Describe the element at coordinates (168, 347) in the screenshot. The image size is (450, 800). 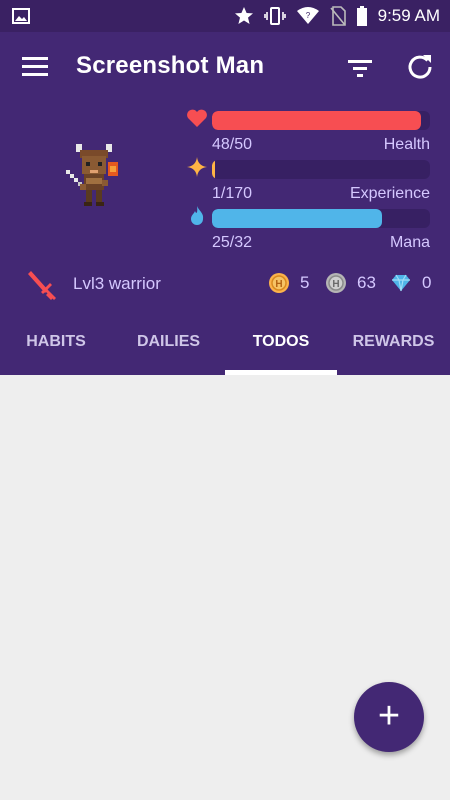
I see `tab-dailies: DAILIES` at that location.